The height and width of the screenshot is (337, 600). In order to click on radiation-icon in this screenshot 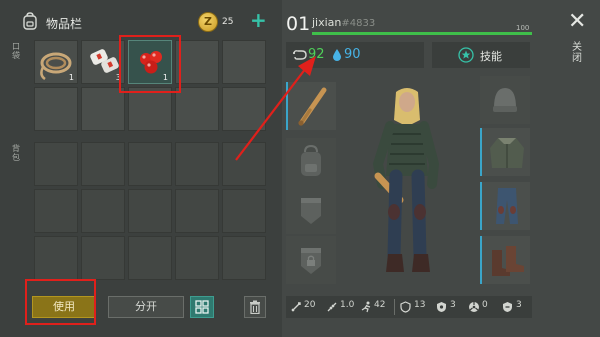, I will do `click(474, 307)`.